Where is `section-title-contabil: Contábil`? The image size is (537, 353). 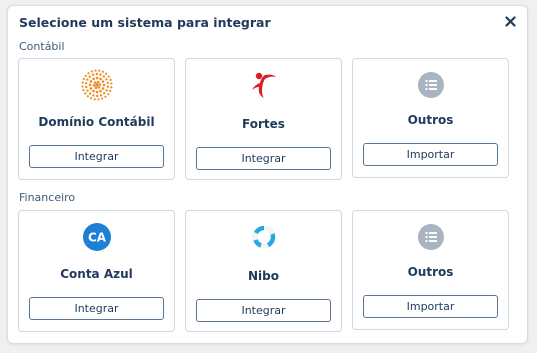 section-title-contabil: Contábil is located at coordinates (42, 46).